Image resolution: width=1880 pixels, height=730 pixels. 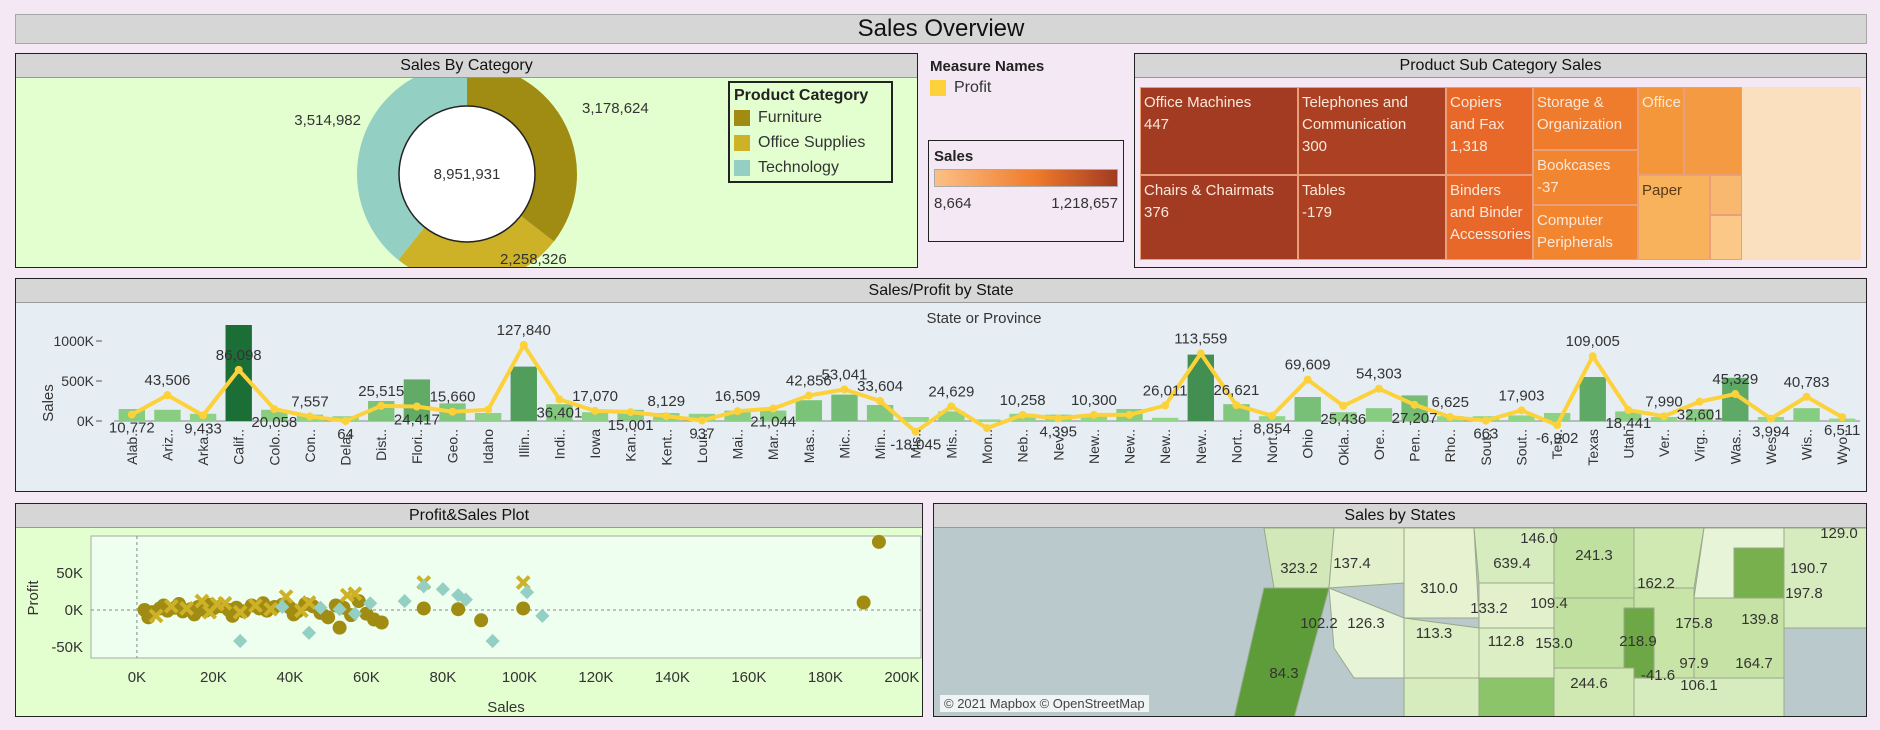 What do you see at coordinates (453, 446) in the screenshot?
I see `state-category-label: Geo..` at bounding box center [453, 446].